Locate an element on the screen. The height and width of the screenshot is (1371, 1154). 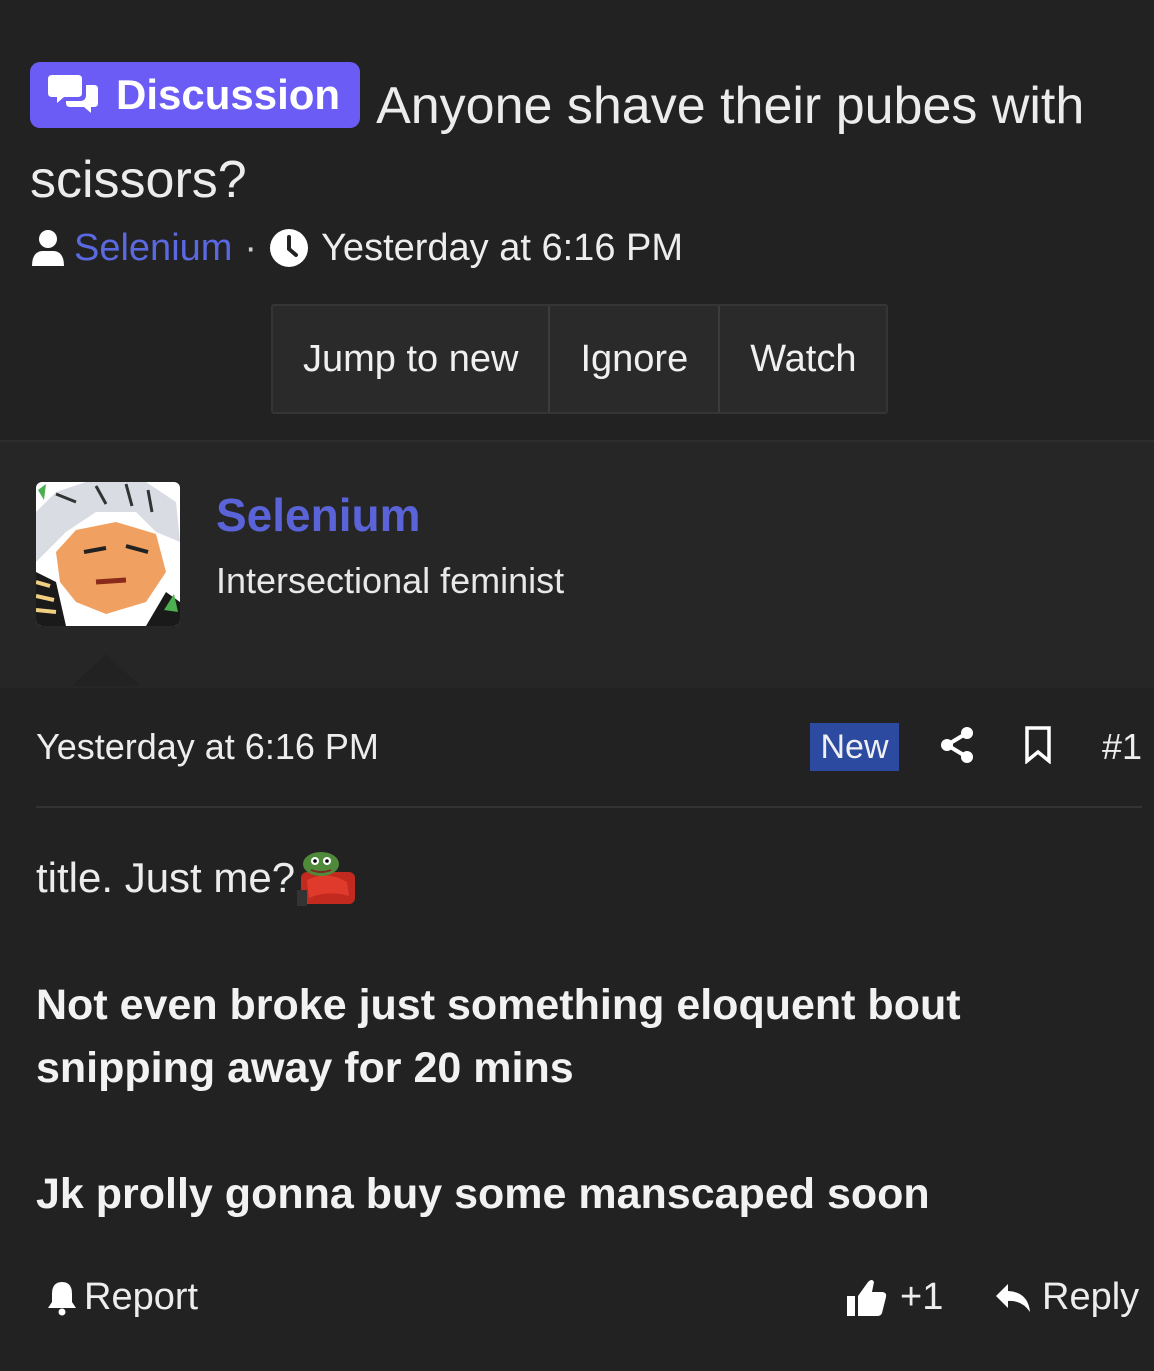
bookmark-icon is located at coordinates (1038, 745).